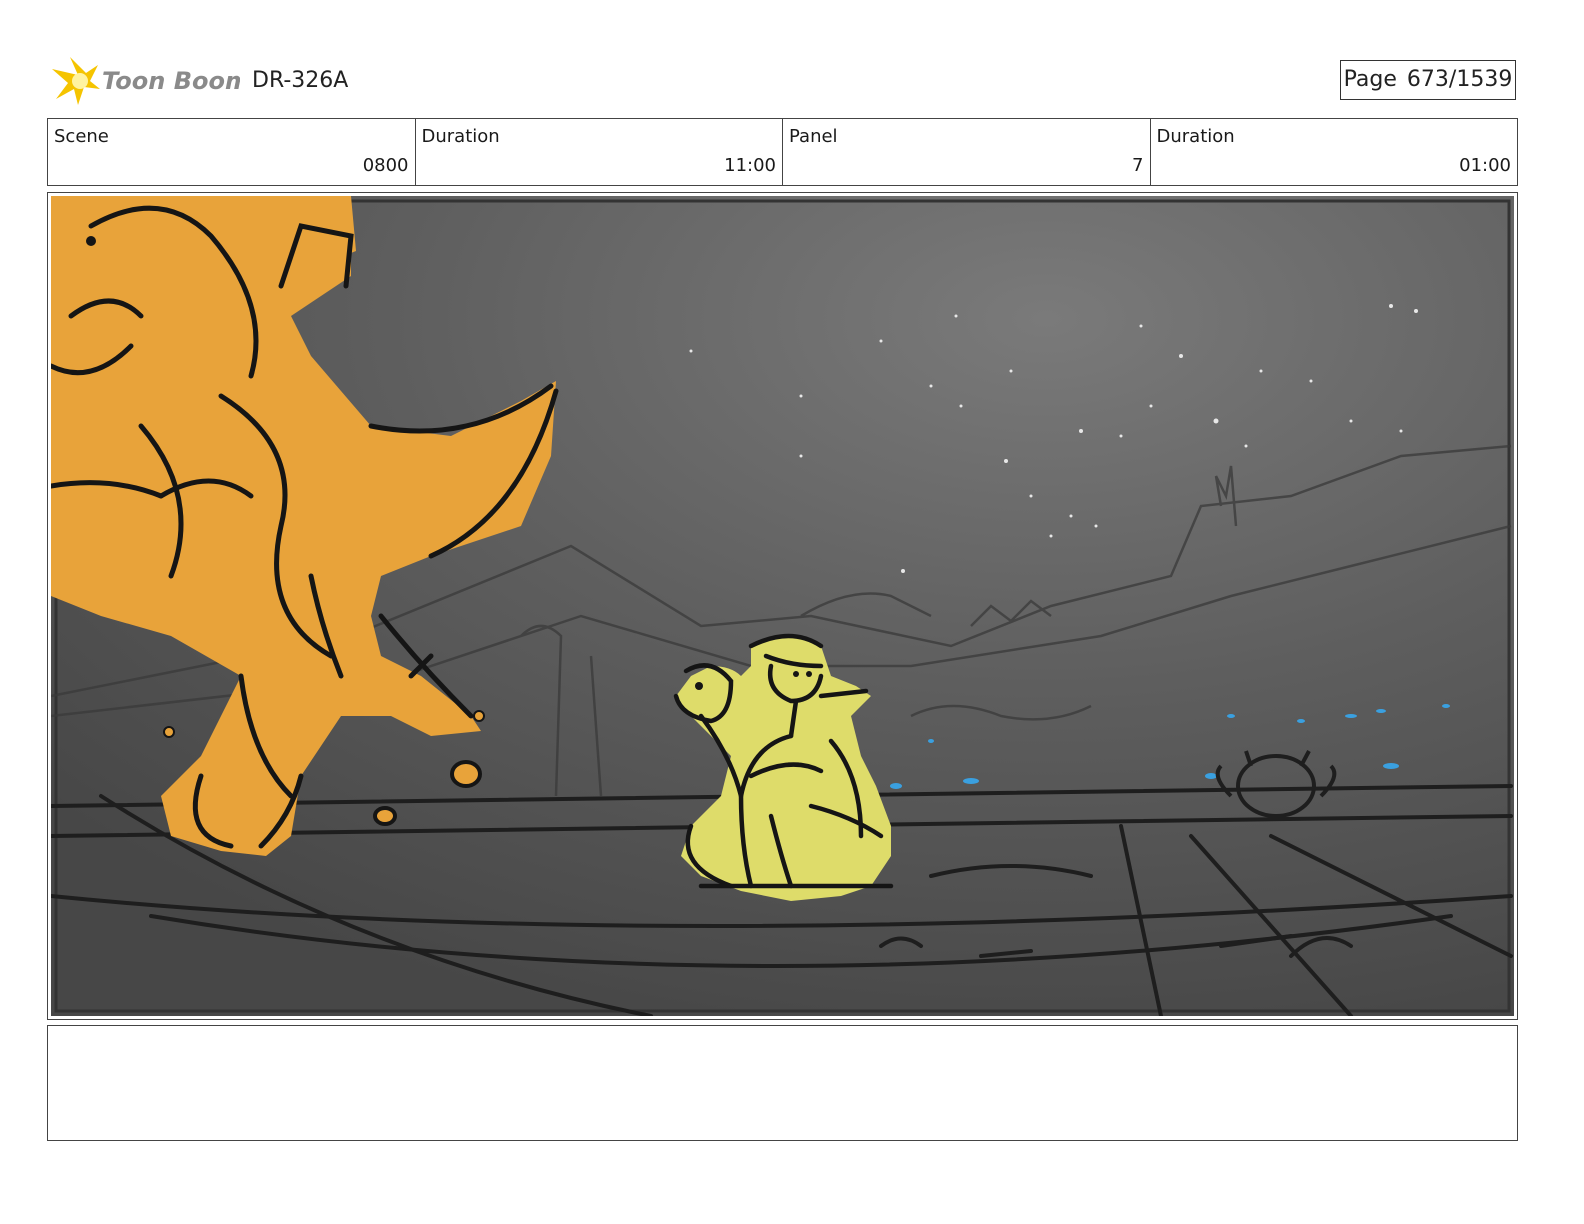 This screenshot has width=1584, height=1224. I want to click on toon-boom-logo: Toon Boom, so click(145, 81).